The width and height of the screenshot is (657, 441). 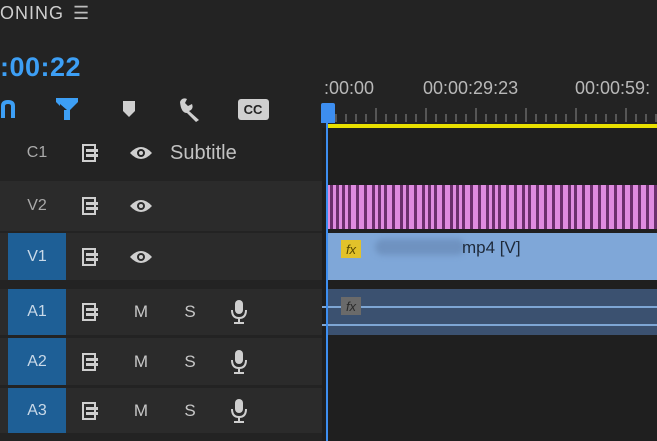 What do you see at coordinates (492, 312) in the screenshot?
I see `audio-clip-a1` at bounding box center [492, 312].